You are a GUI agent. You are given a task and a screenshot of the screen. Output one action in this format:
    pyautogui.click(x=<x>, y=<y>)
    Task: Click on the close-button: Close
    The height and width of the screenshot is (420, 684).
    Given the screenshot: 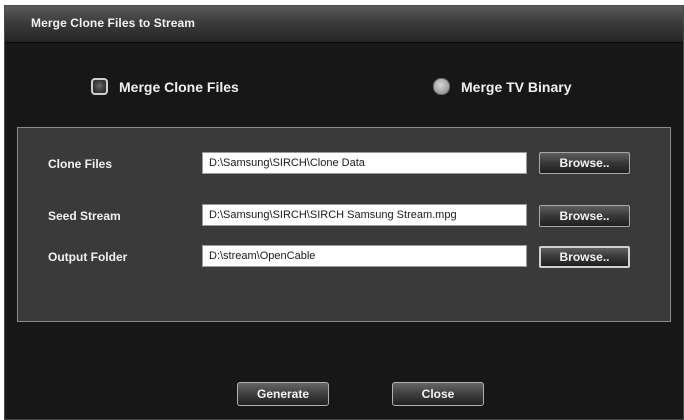 What is the action you would take?
    pyautogui.click(x=438, y=394)
    